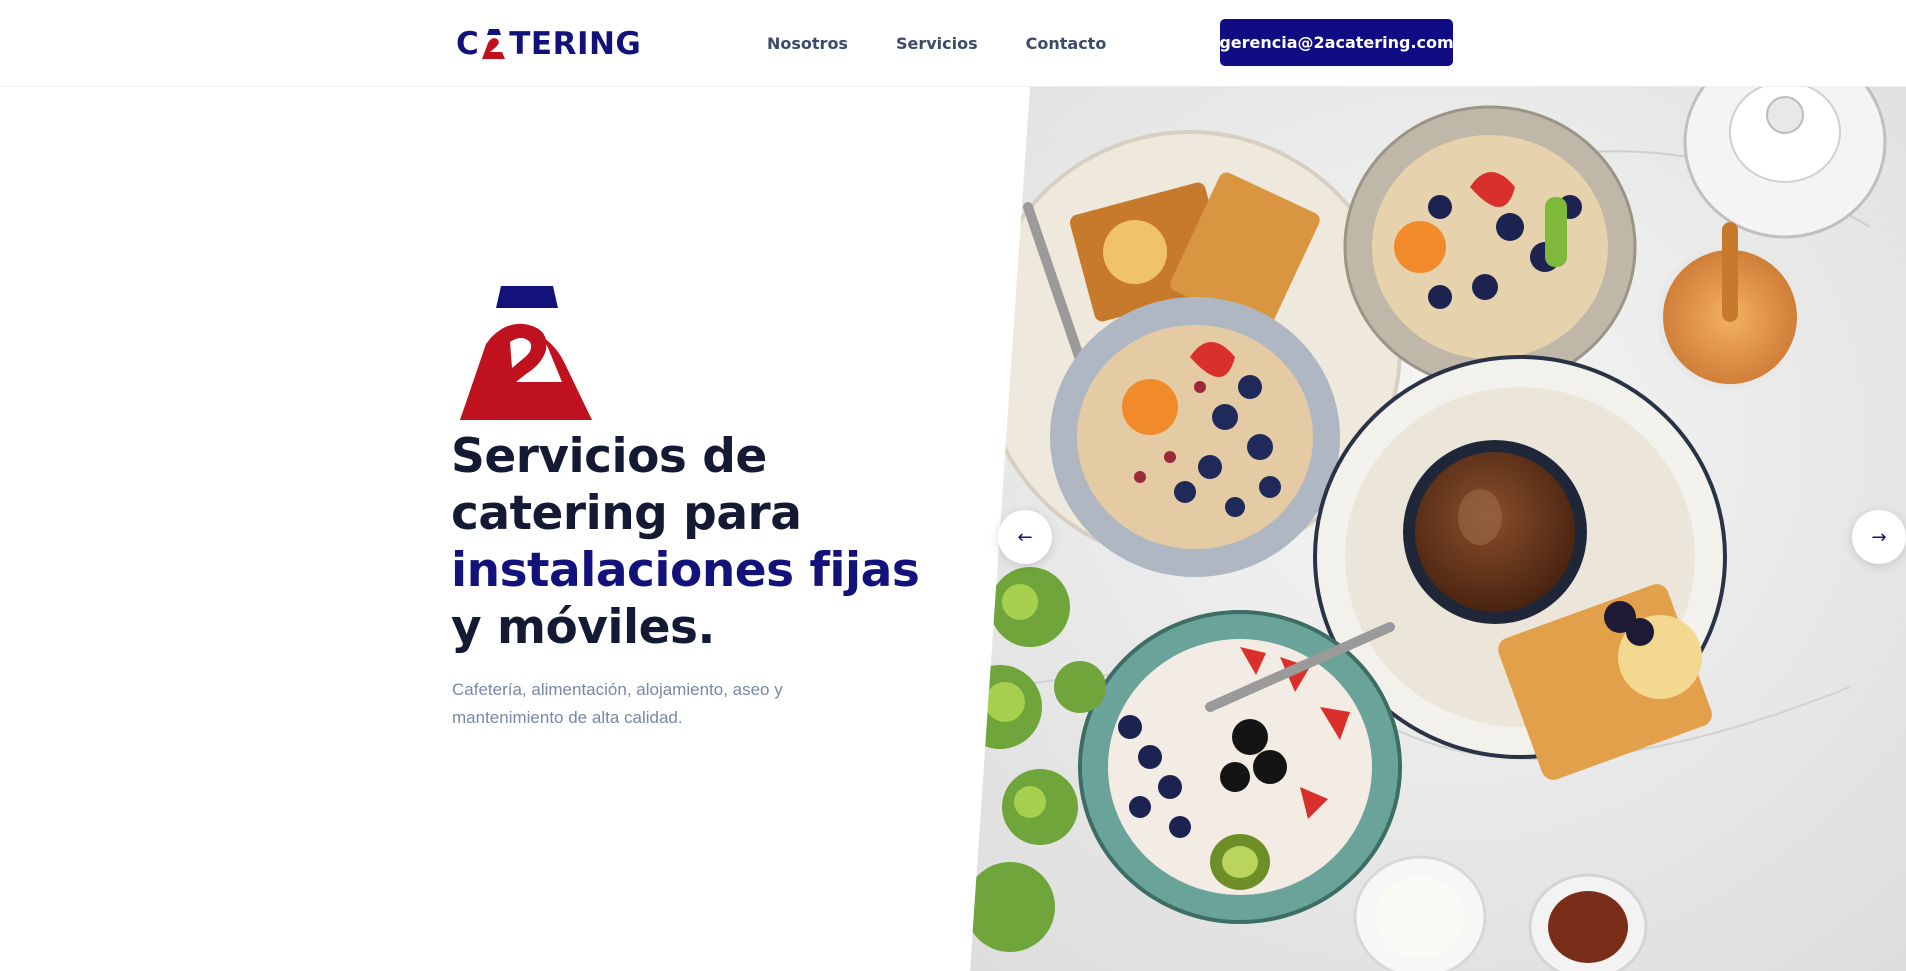 The image size is (1906, 971). I want to click on hero-title-line-1: Servicios de, so click(609, 456).